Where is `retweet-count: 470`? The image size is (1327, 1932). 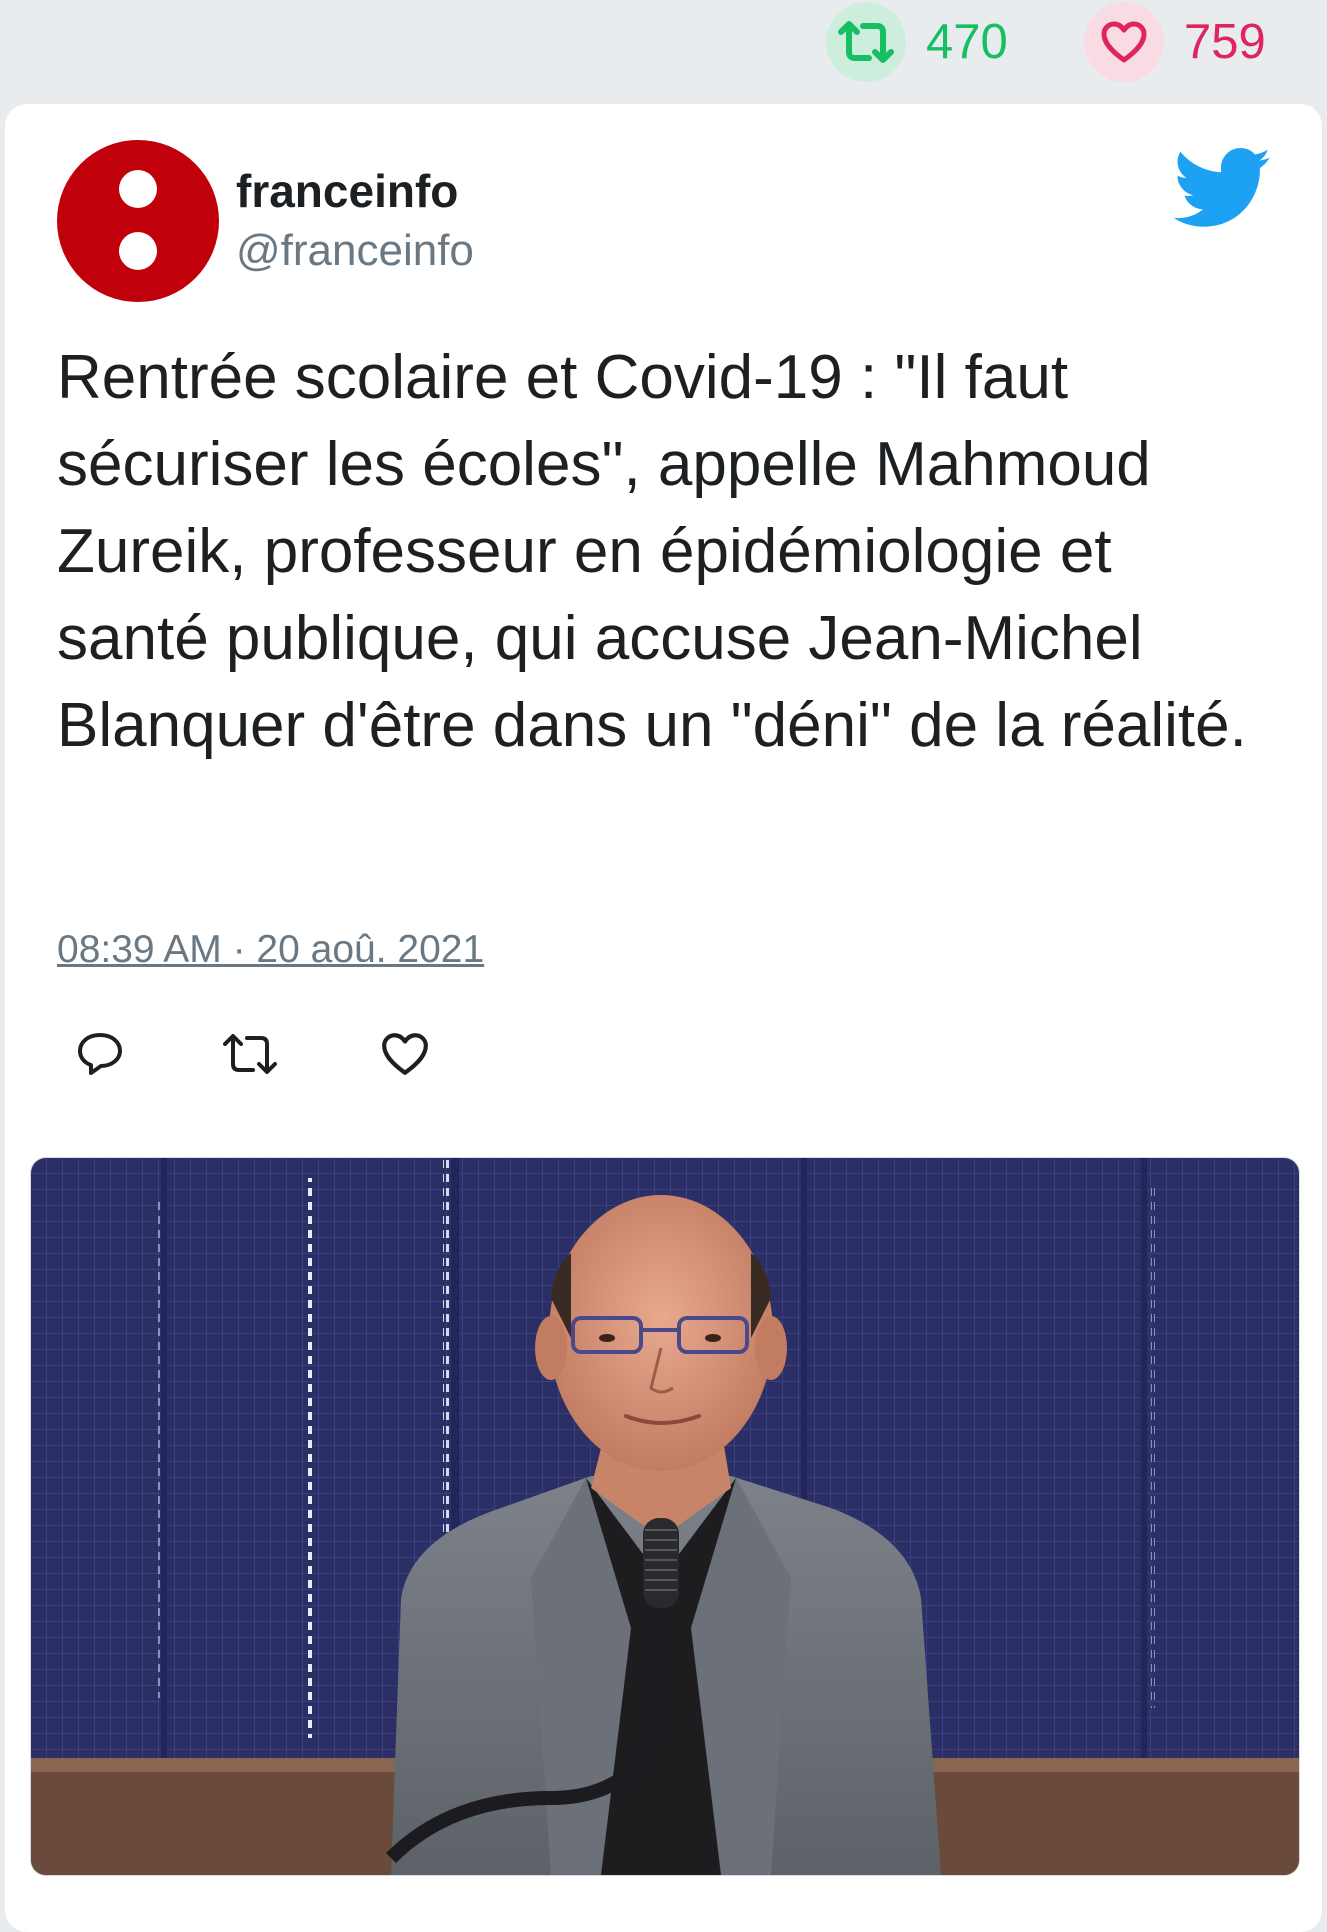
retweet-count: 470 is located at coordinates (967, 42).